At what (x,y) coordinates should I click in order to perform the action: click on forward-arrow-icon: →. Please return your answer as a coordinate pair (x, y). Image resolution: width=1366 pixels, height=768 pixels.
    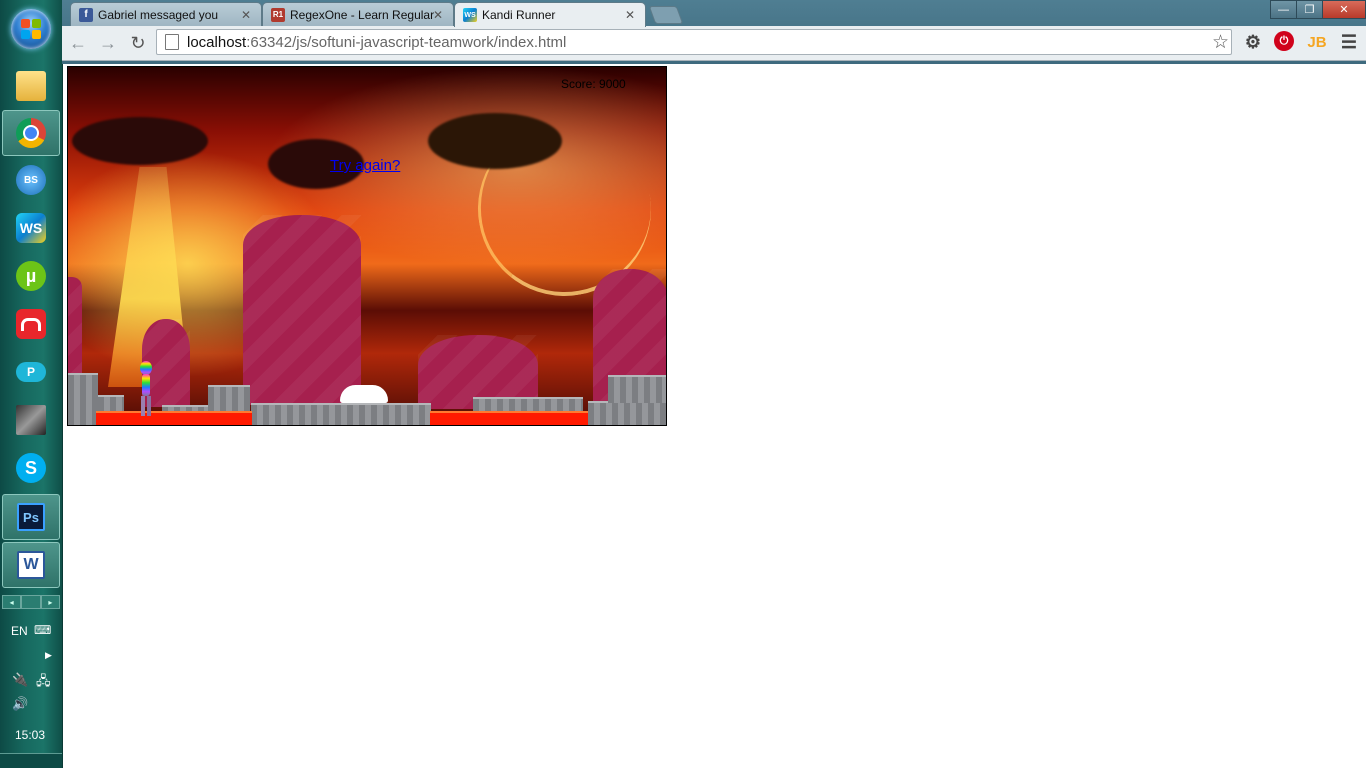
    Looking at the image, I should click on (108, 43).